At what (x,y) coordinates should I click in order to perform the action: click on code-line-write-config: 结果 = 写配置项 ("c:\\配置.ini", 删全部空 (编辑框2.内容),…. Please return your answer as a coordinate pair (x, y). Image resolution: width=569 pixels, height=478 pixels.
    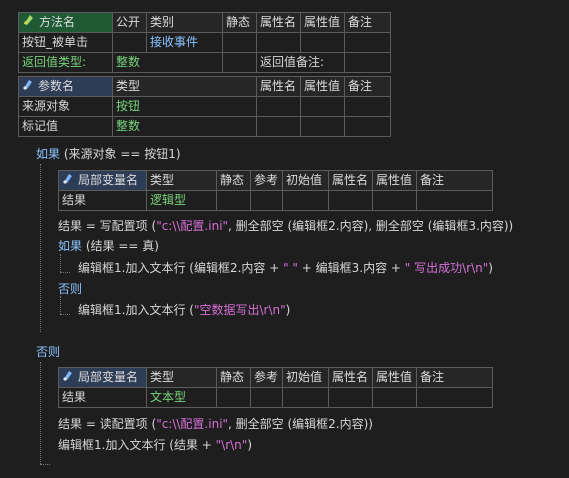
    Looking at the image, I should click on (285, 226).